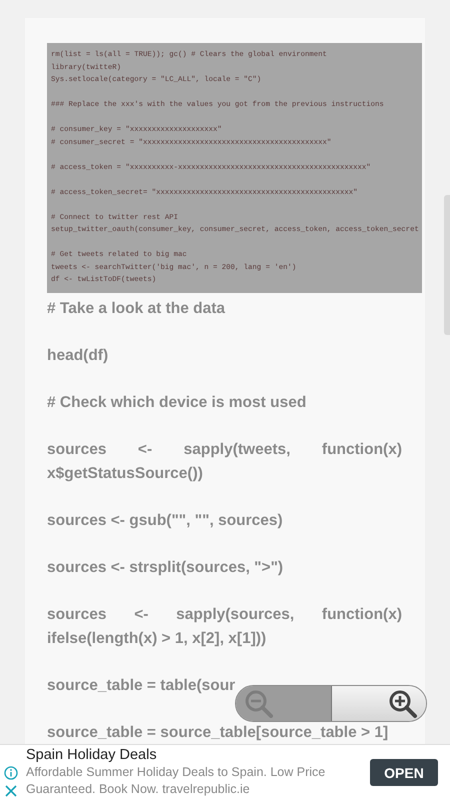  What do you see at coordinates (11, 791) in the screenshot?
I see `close-icon` at bounding box center [11, 791].